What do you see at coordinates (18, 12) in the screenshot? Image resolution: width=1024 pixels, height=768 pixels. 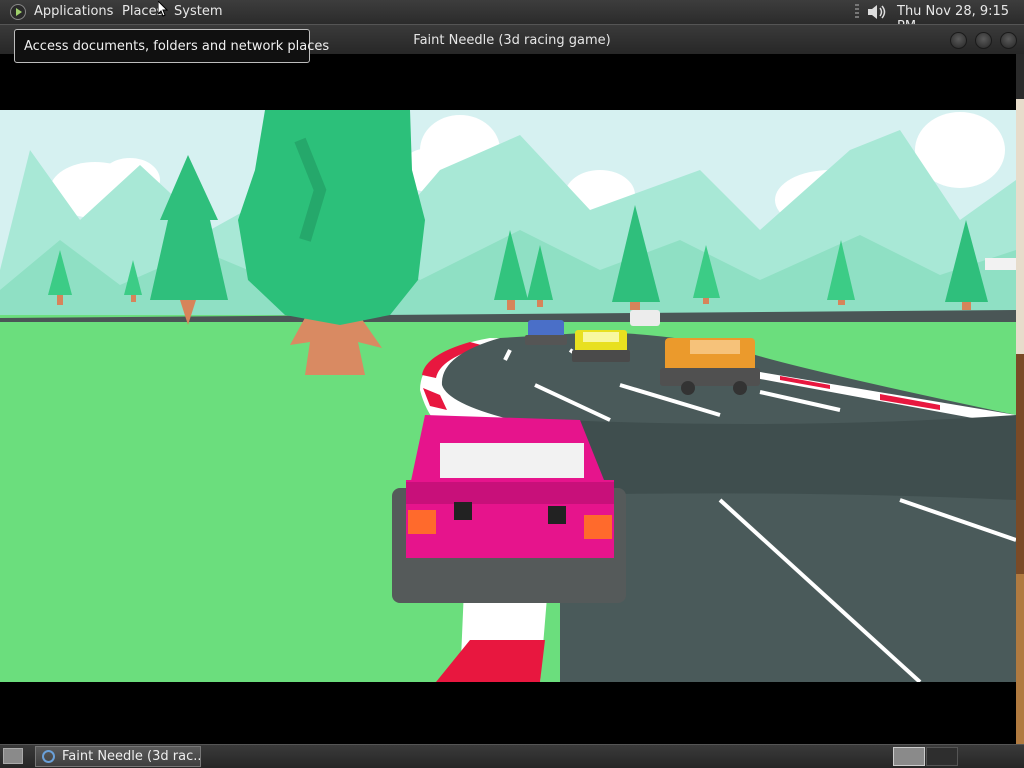 I see `applications-icon` at bounding box center [18, 12].